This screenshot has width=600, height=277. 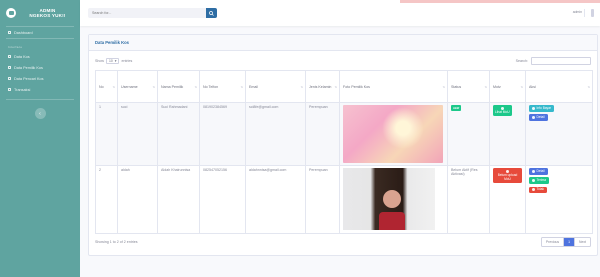 I want to click on column-header-no: No ⇅, so click(x=106, y=86).